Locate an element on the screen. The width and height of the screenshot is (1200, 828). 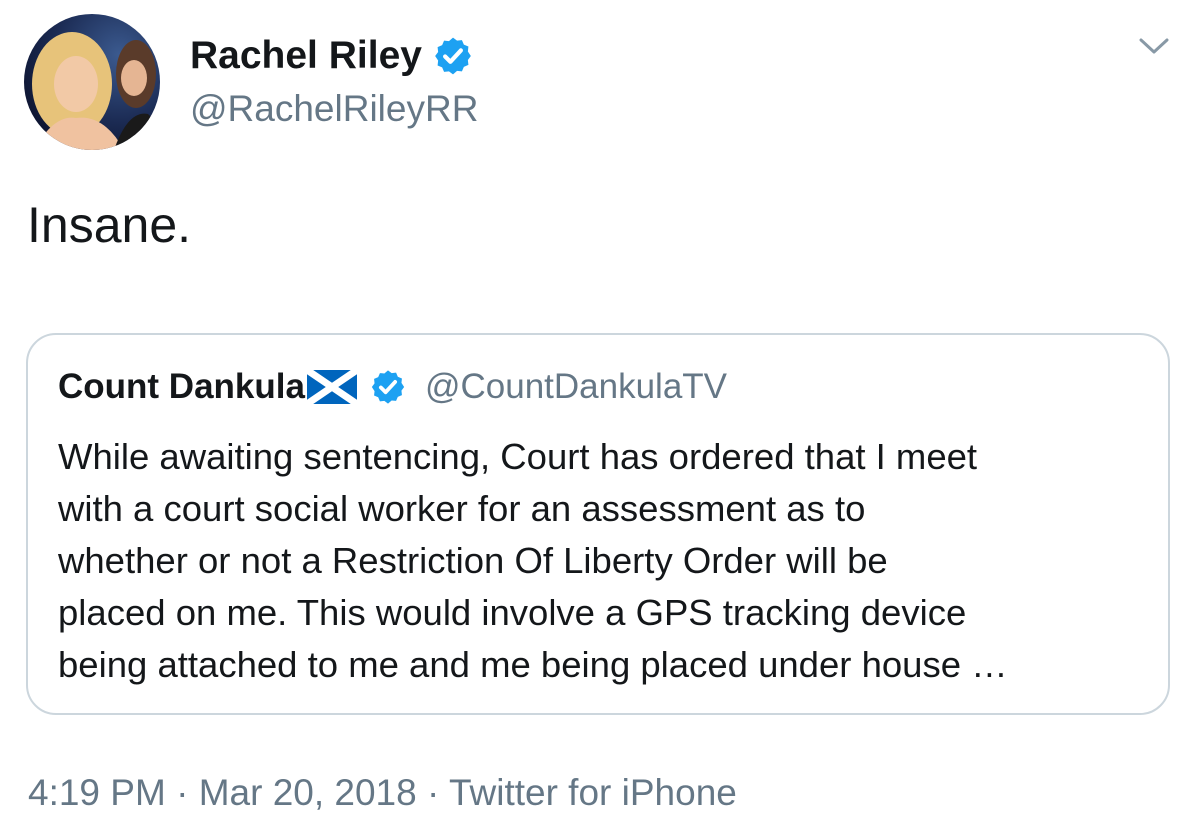
quoted-author-name: Count Dankula is located at coordinates (181, 386).